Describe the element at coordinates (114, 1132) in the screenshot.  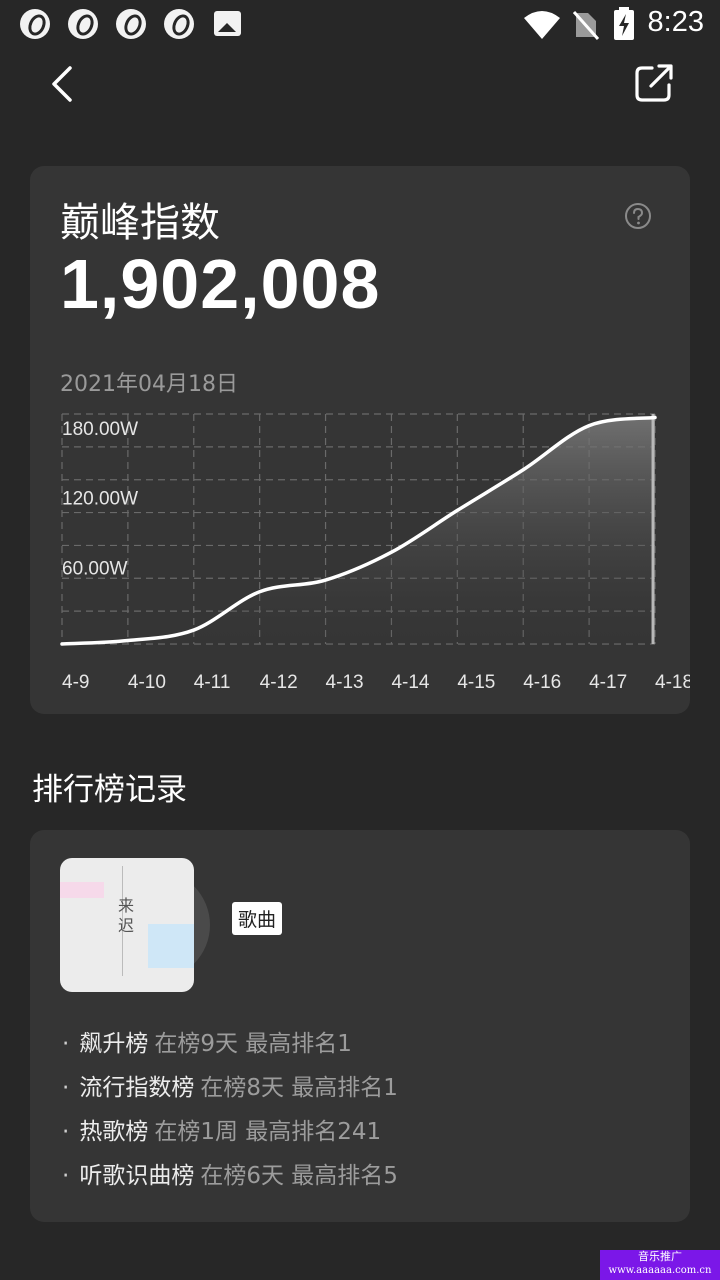
I see `chart-name: 热歌榜` at that location.